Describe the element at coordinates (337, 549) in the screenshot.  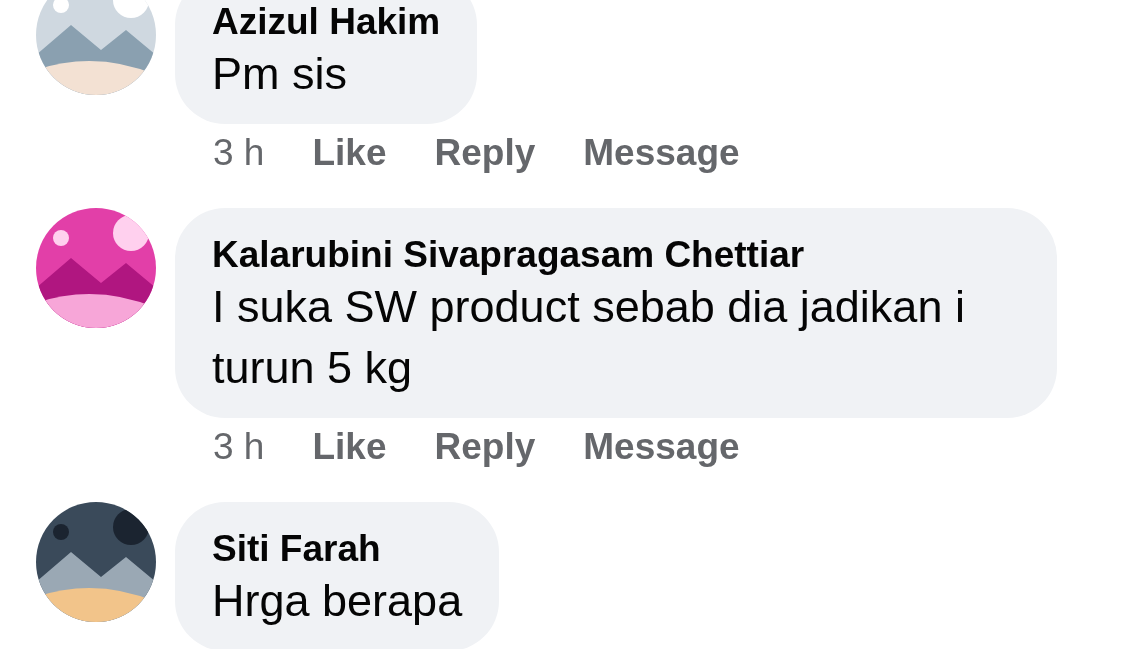
I see `author-name: Siti Farah` at that location.